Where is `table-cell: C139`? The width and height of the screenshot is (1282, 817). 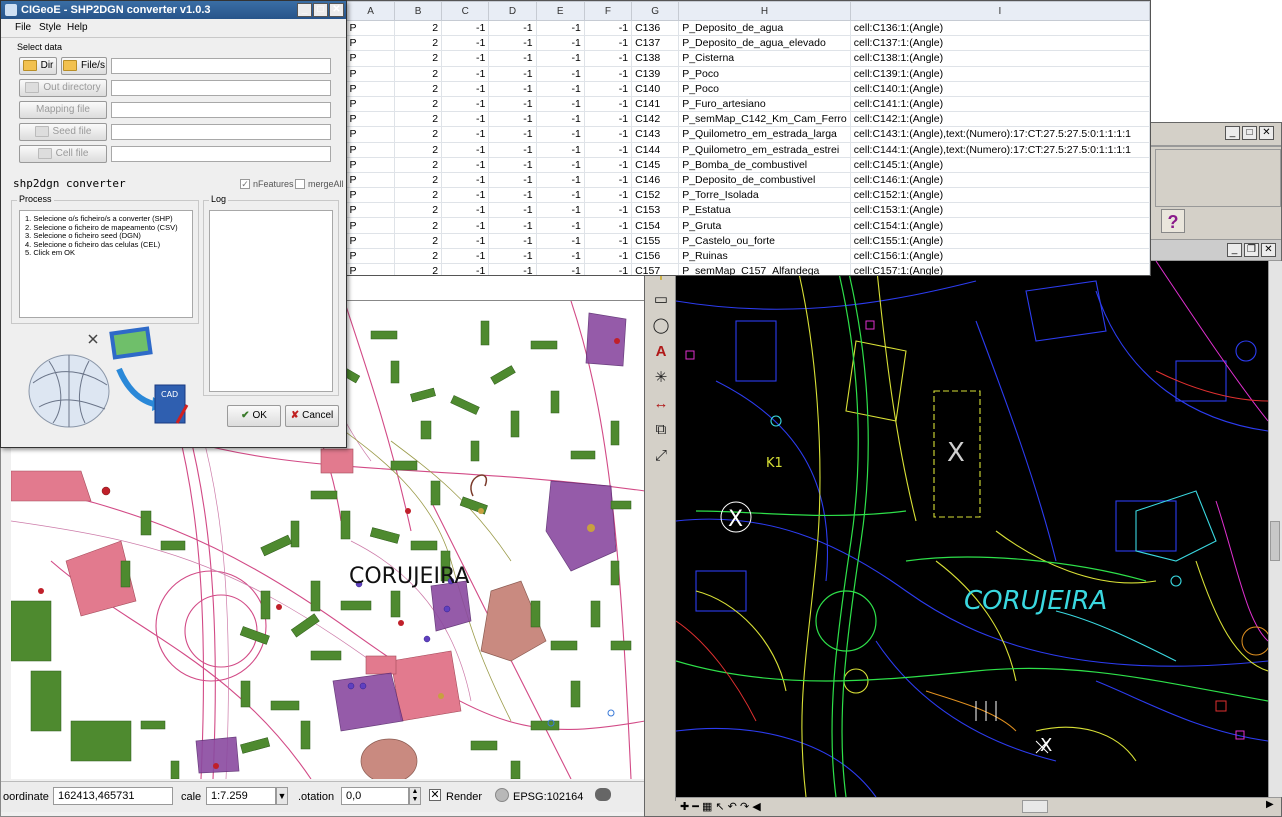 table-cell: C139 is located at coordinates (655, 74).